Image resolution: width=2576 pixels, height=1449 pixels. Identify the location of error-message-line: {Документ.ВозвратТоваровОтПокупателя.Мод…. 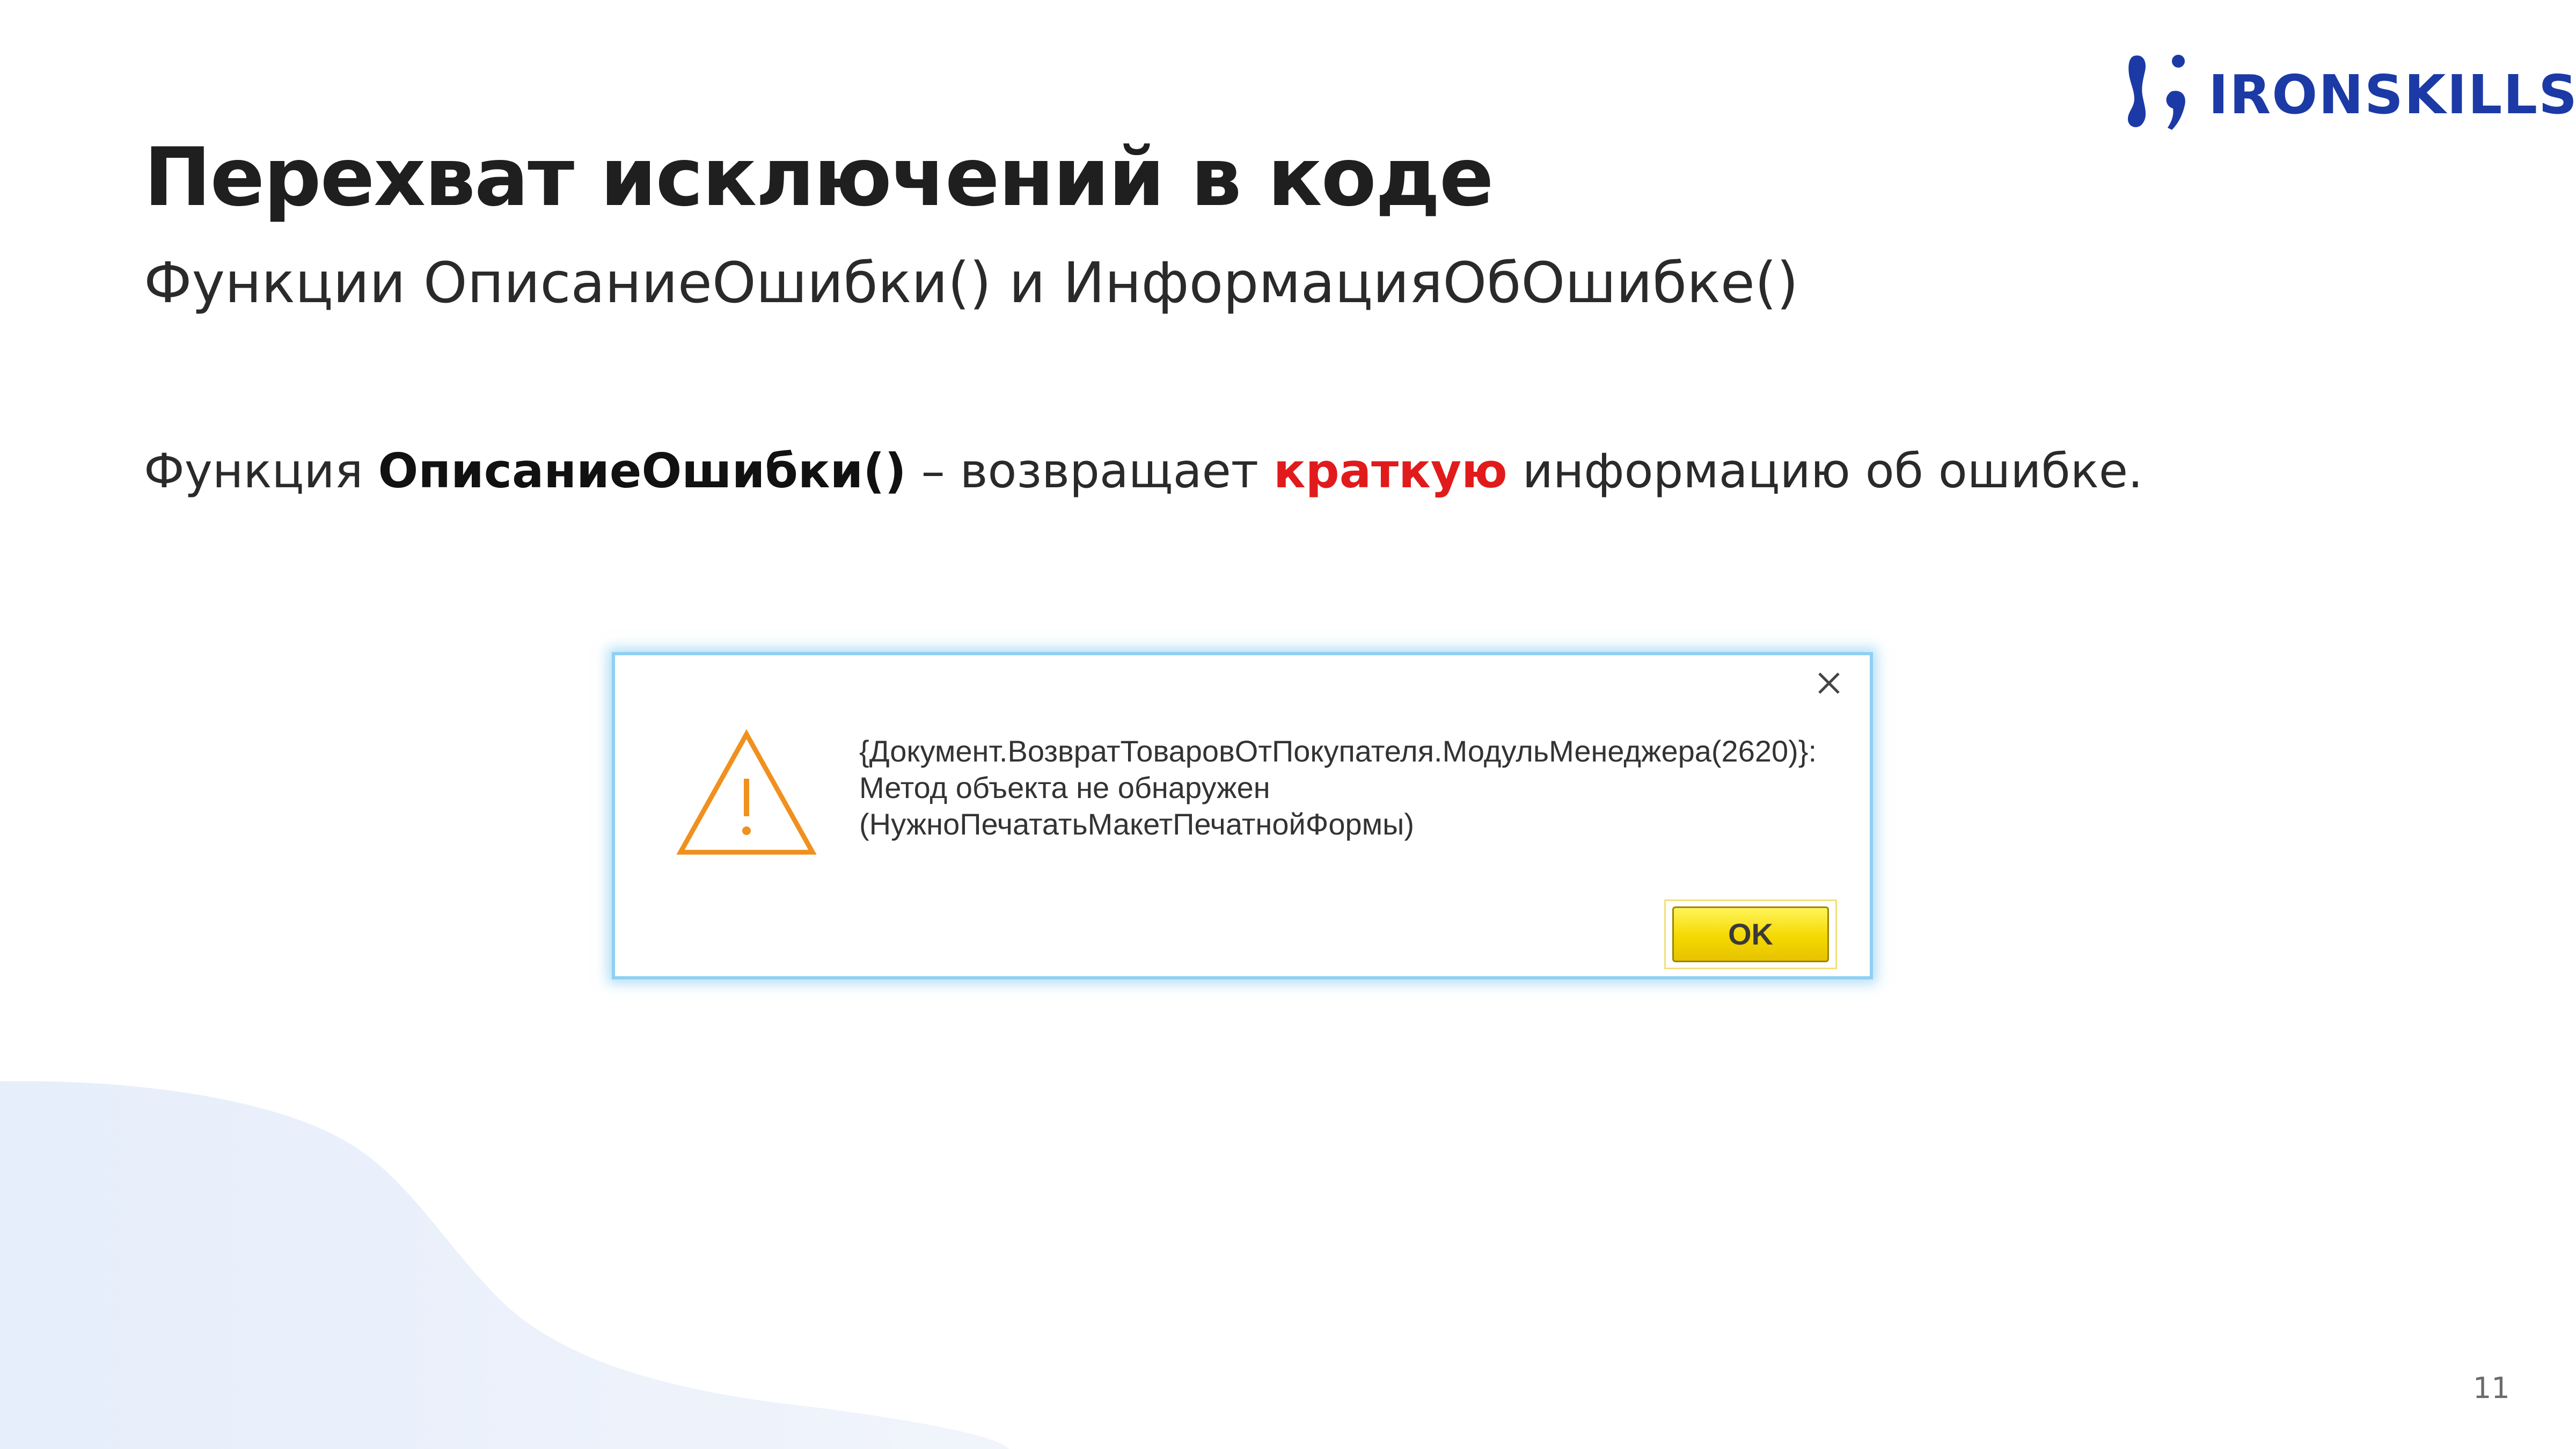
(1338, 751).